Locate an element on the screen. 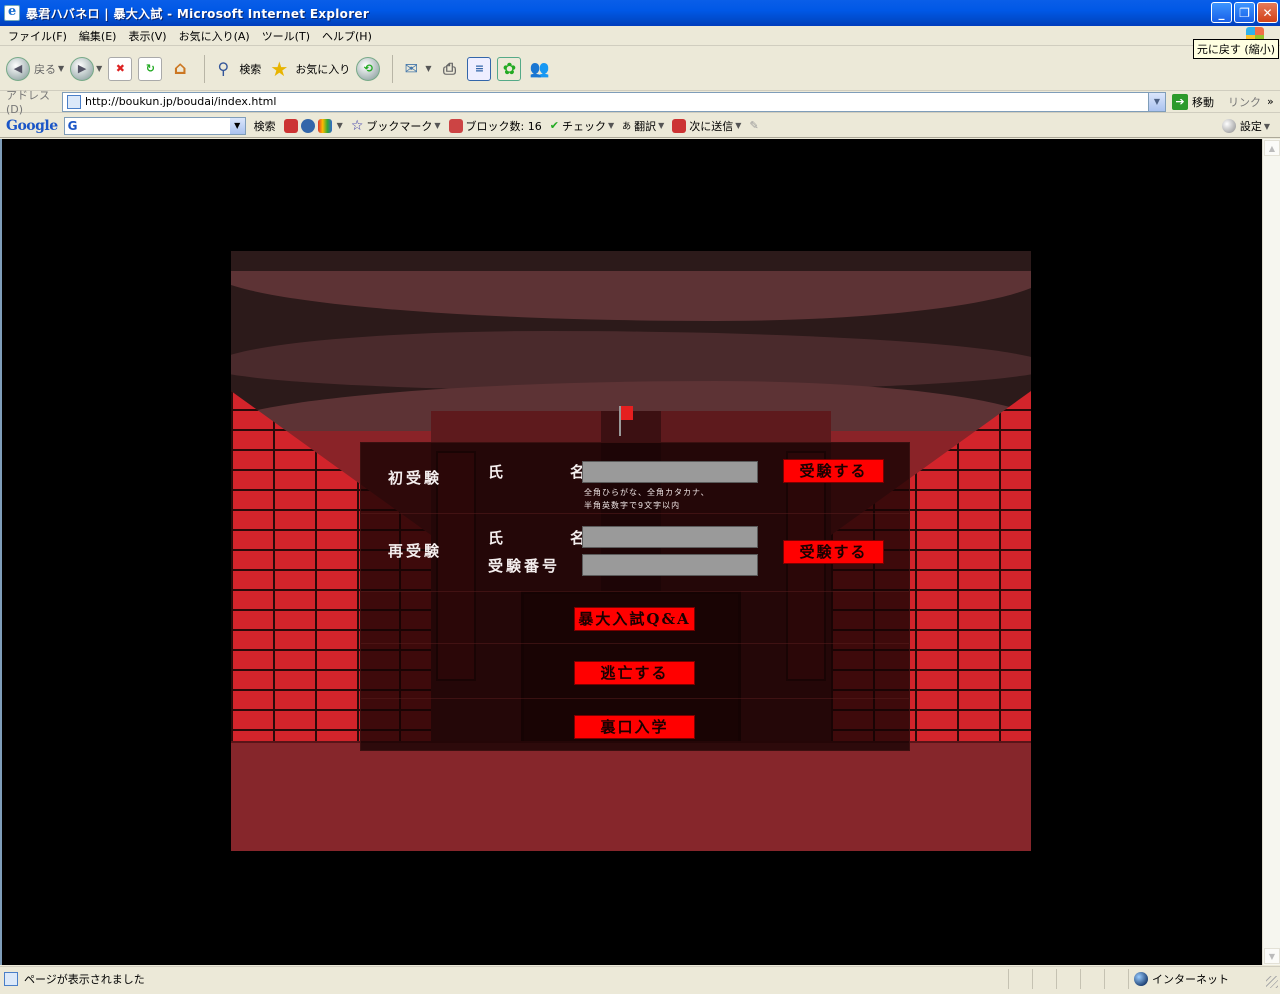  news-icon is located at coordinates (290, 125).